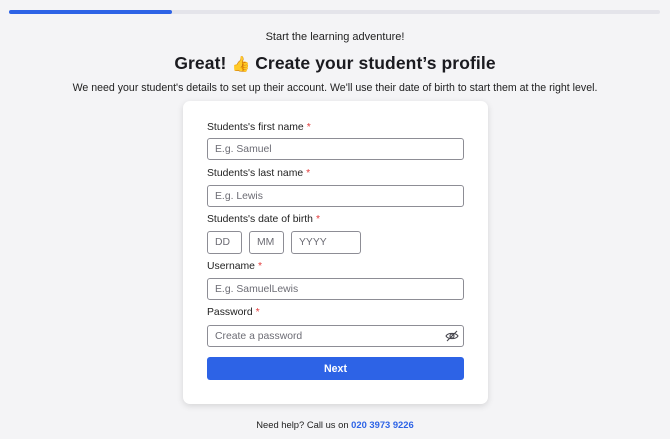 The image size is (670, 439). Describe the element at coordinates (452, 336) in the screenshot. I see `eye-slash-icon` at that location.